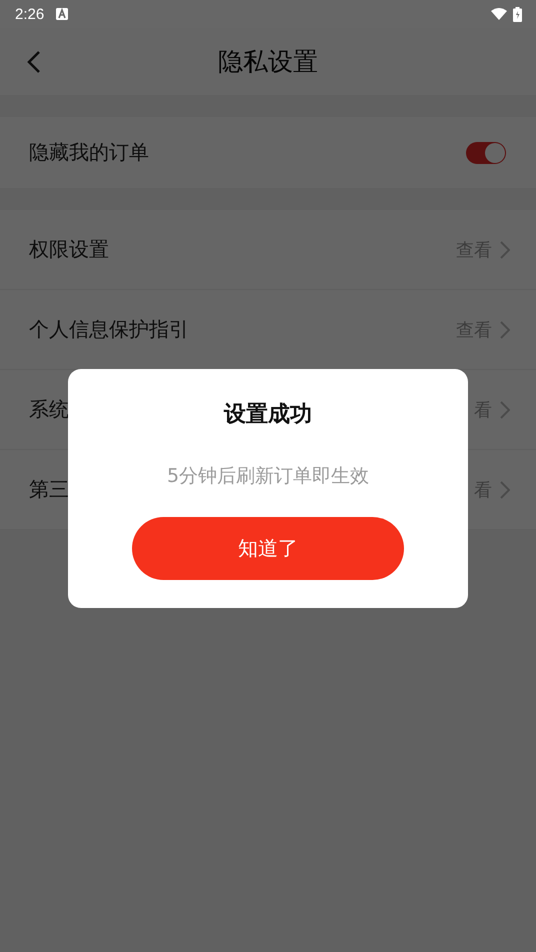  Describe the element at coordinates (268, 476) in the screenshot. I see `dialog-message: 5分钟后刷新订单即生效` at that location.